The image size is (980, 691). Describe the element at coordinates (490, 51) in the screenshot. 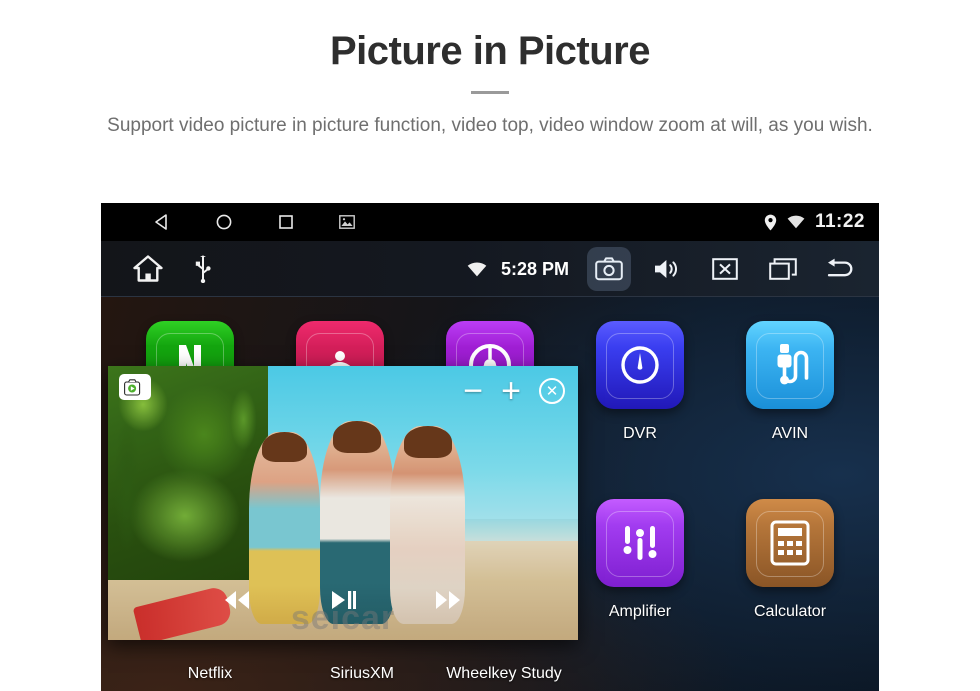

I see `page-title: Picture in Picture` at that location.